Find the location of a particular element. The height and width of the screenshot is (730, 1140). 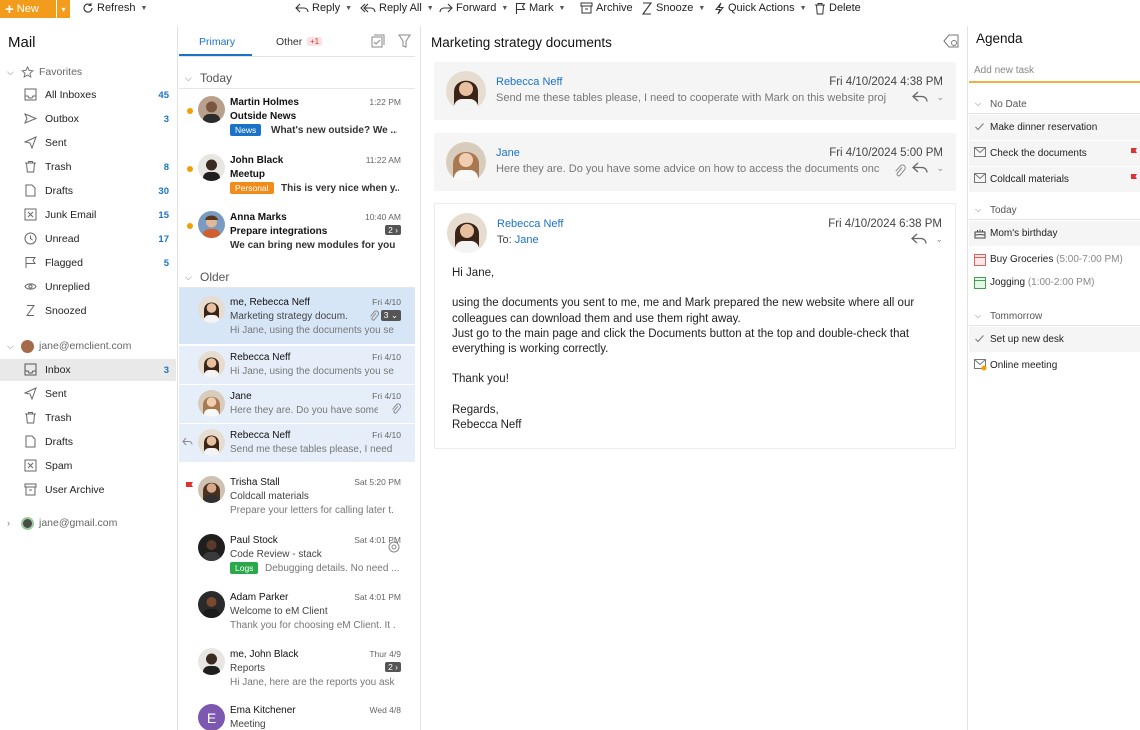

task-item: Set up new desk is located at coordinates (1054, 339).